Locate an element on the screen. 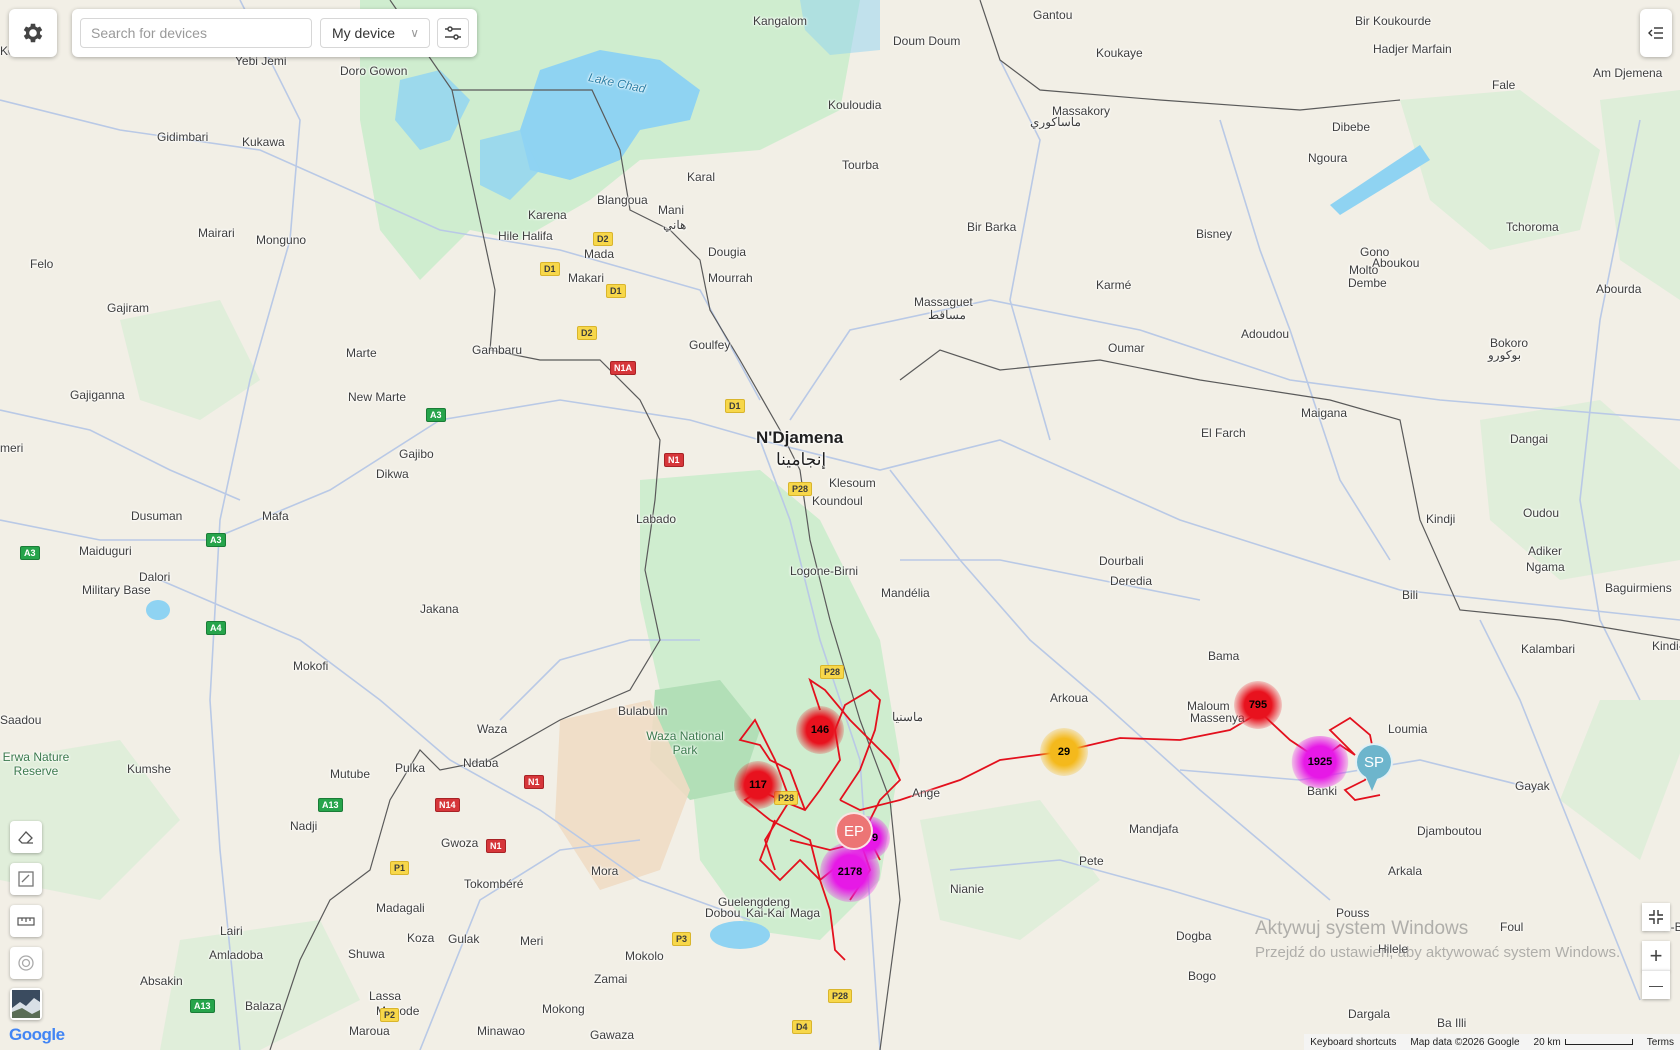 The image size is (1680, 1050). cluster-count: 2178 is located at coordinates (850, 872).